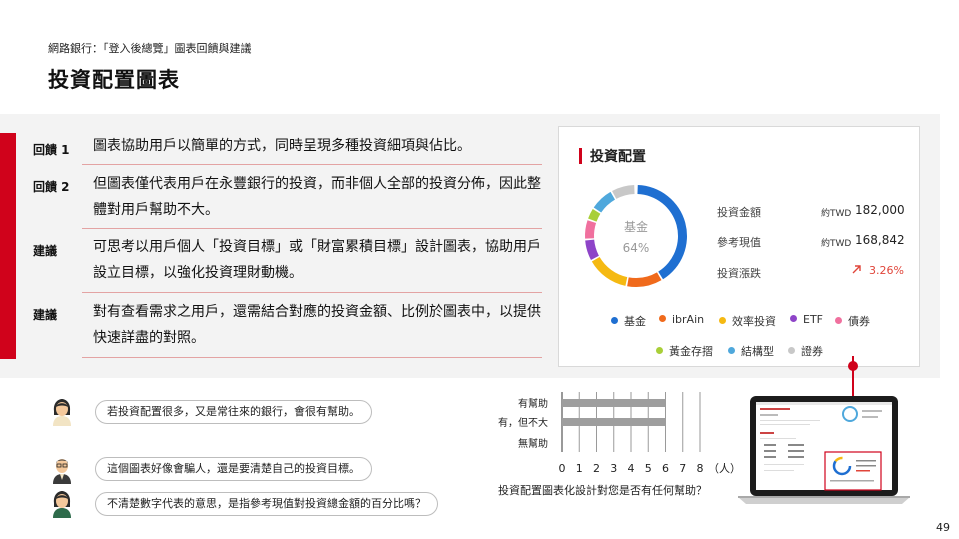 This screenshot has width=959, height=539. I want to click on comment-bubble: 不清楚數字代表的意思，是指參考現值對投資總金額的百分比嗎？, so click(266, 504).